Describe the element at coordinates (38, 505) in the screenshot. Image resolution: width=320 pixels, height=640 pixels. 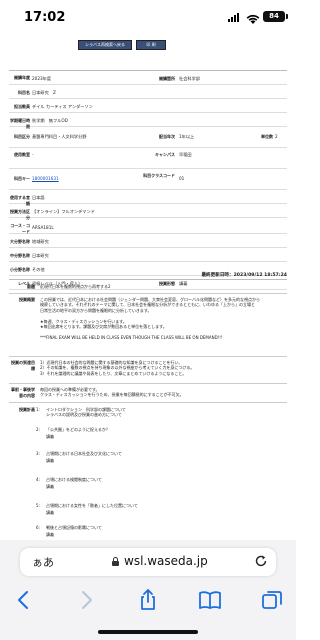
I see `lesson-number: 5:` at that location.